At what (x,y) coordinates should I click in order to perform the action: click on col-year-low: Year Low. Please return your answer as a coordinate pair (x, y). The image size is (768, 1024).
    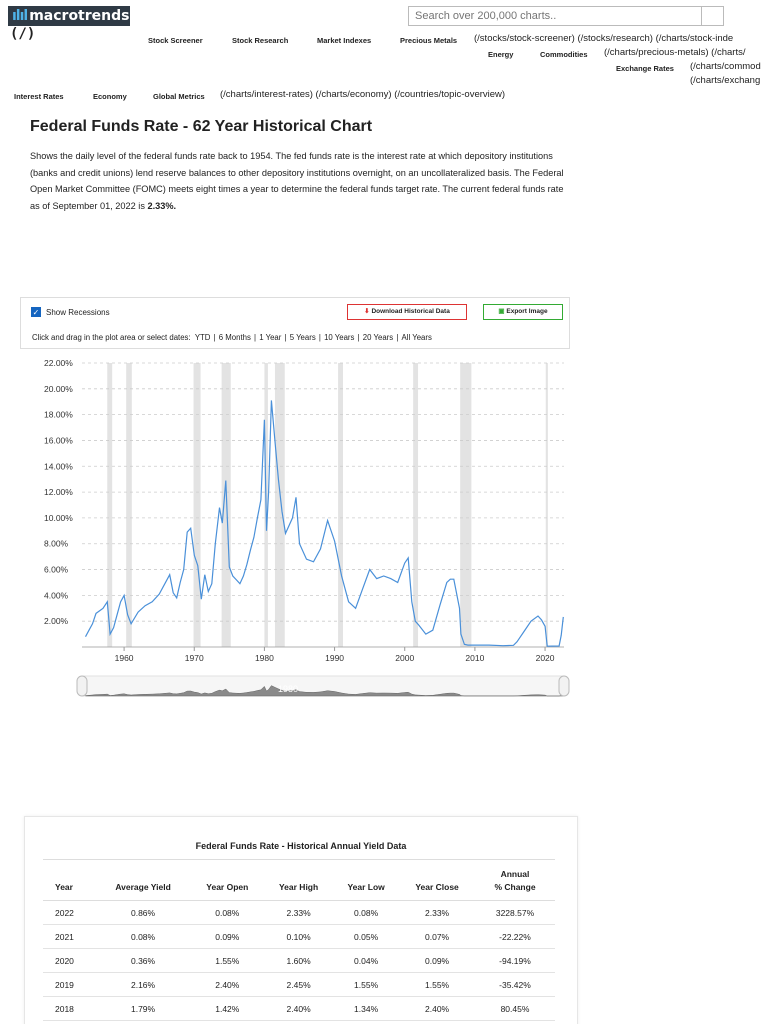
    Looking at the image, I should click on (366, 880).